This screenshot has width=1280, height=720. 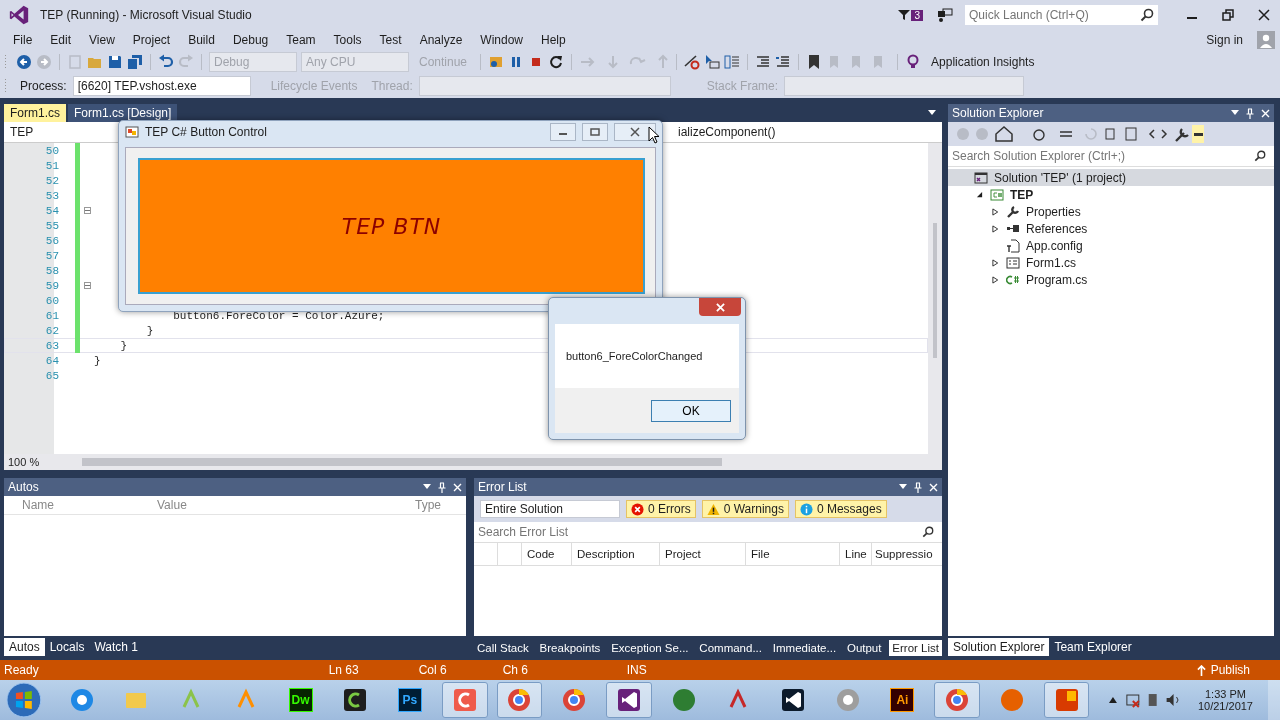 What do you see at coordinates (570, 648) in the screenshot?
I see `panel-tab: Breakpoints` at bounding box center [570, 648].